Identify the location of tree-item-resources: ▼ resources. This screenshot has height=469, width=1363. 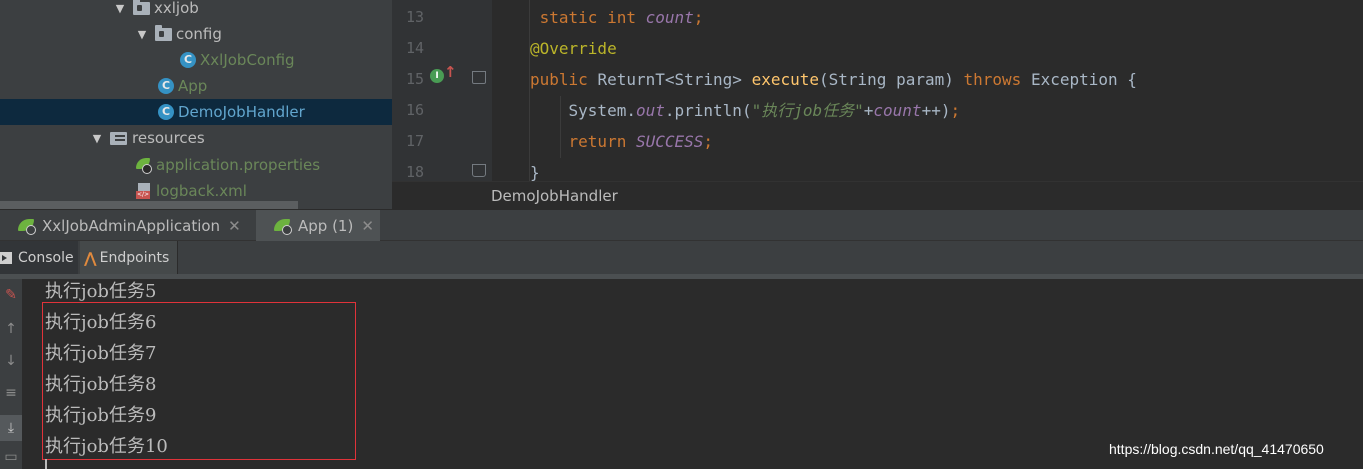
(196, 138).